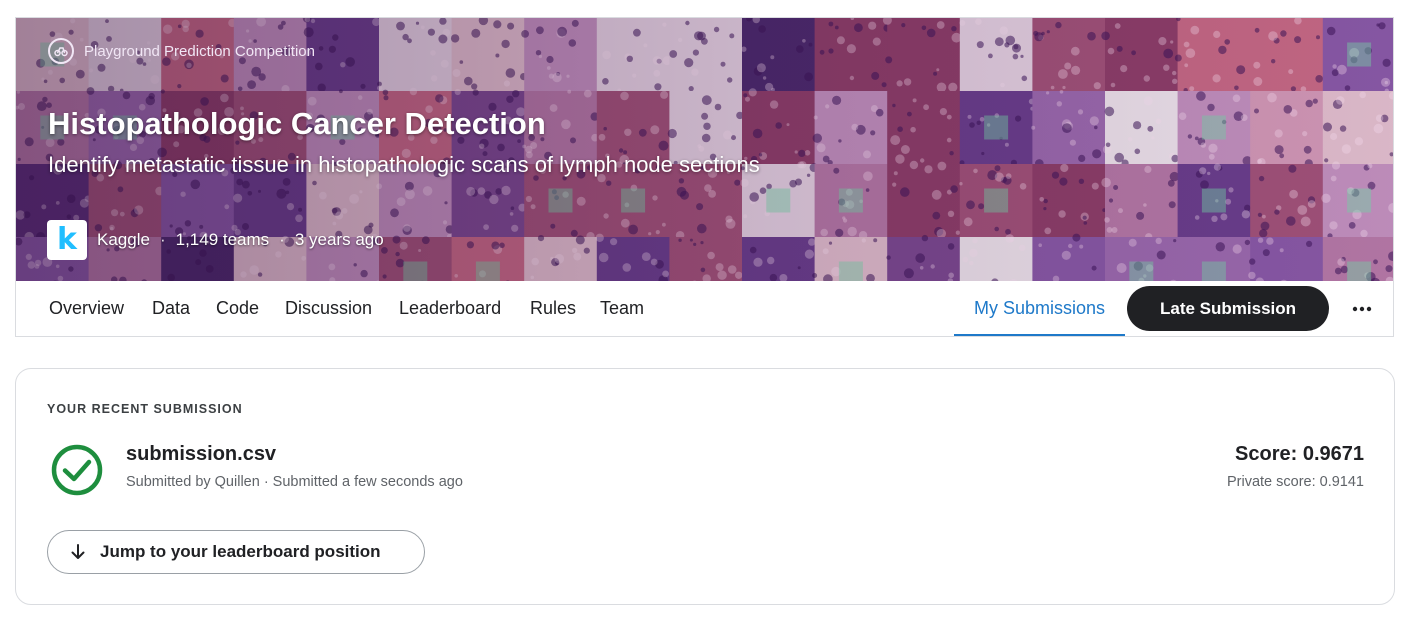 The width and height of the screenshot is (1420, 628). Describe the element at coordinates (553, 308) in the screenshot. I see `tab-rules: Rules` at that location.